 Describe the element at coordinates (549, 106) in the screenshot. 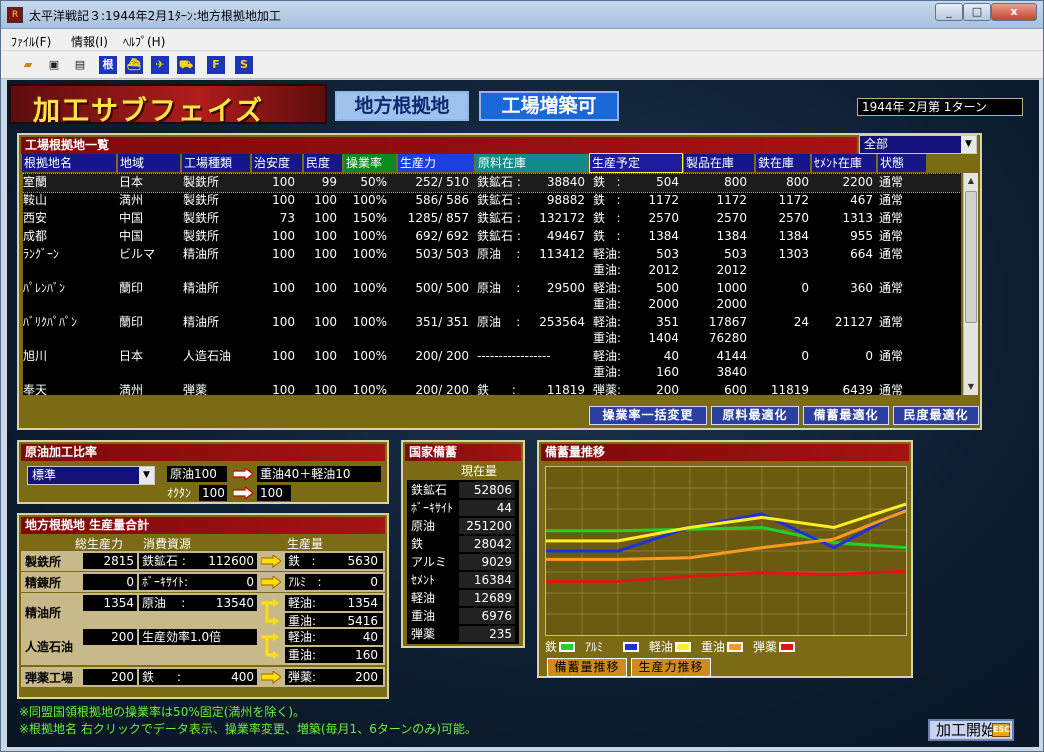

I see `mode-expand: 工場増築可` at that location.